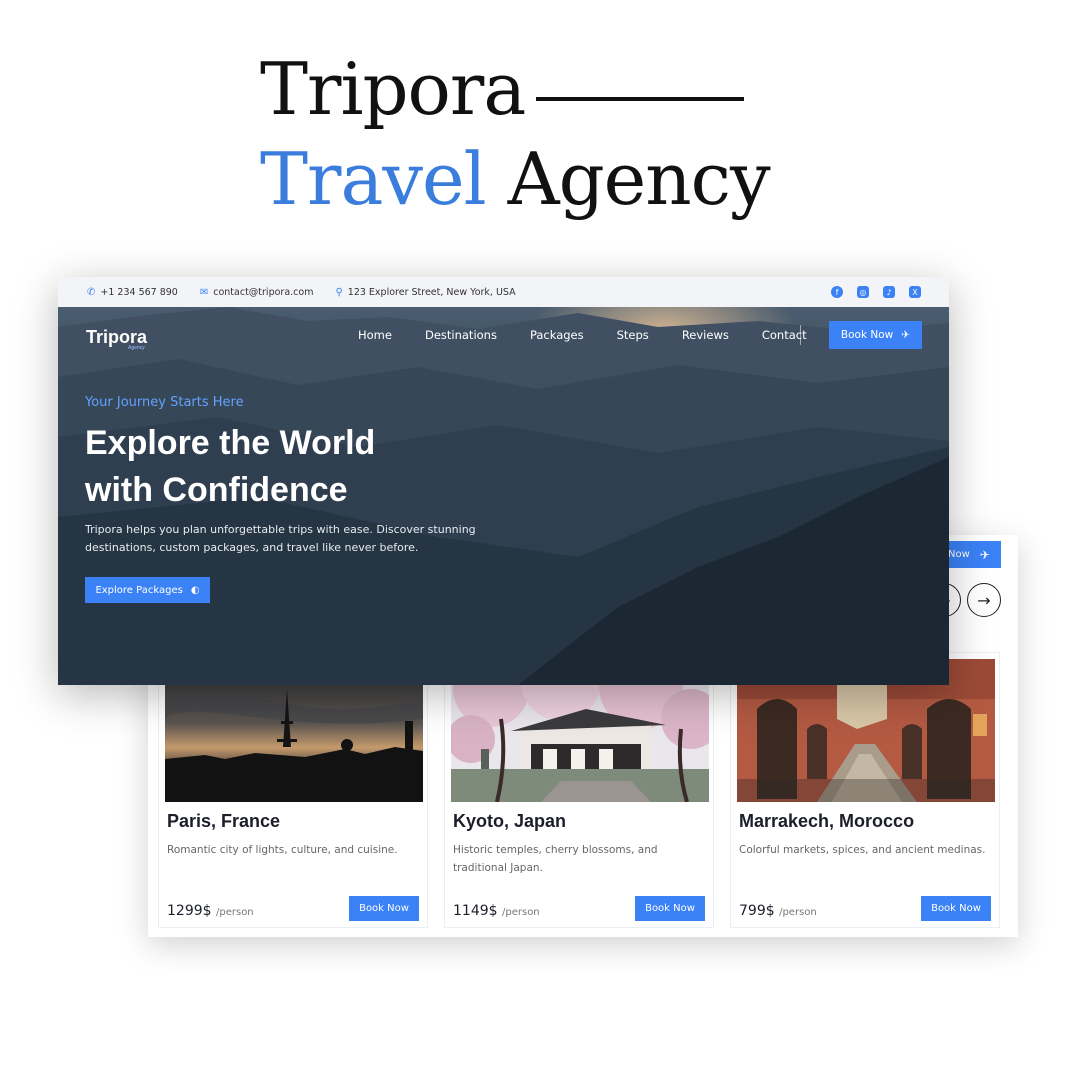 The image size is (1080, 1080). What do you see at coordinates (757, 911) in the screenshot?
I see `price-value: 799$` at bounding box center [757, 911].